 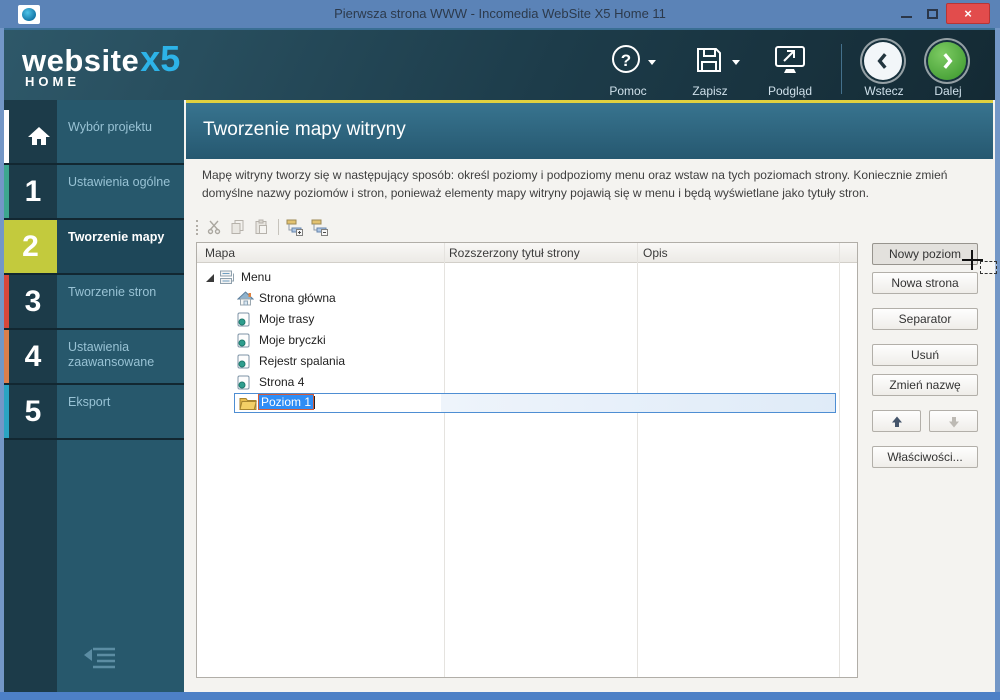 What do you see at coordinates (948, 91) in the screenshot?
I see `next-label: Dalej` at bounding box center [948, 91].